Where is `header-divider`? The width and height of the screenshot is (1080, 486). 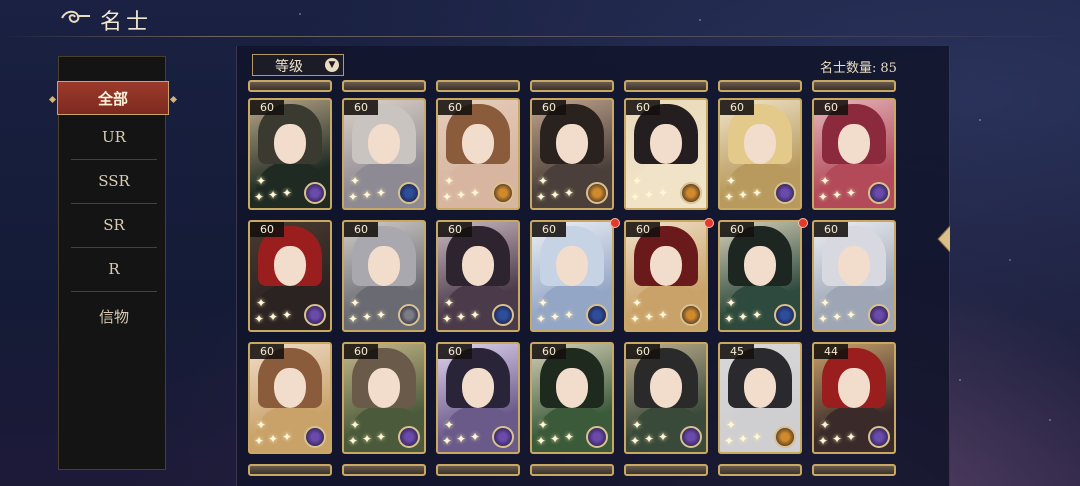
header-divider is located at coordinates (540, 36).